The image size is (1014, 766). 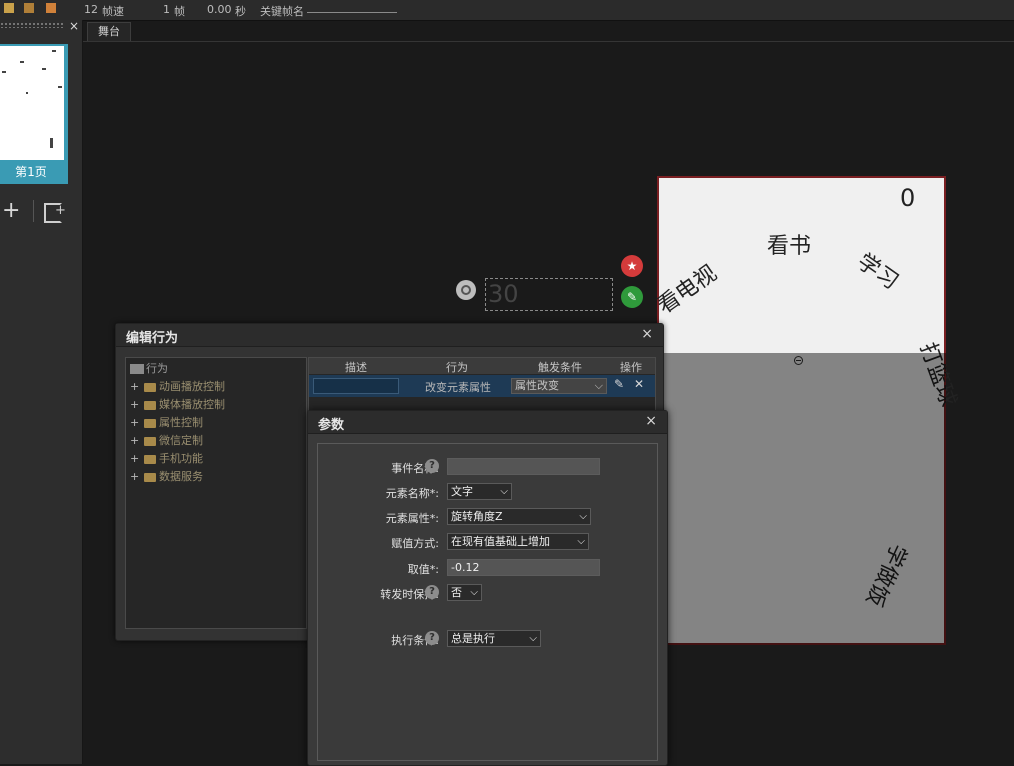 What do you see at coordinates (619, 384) in the screenshot?
I see `pencil-icon: ✎` at bounding box center [619, 384].